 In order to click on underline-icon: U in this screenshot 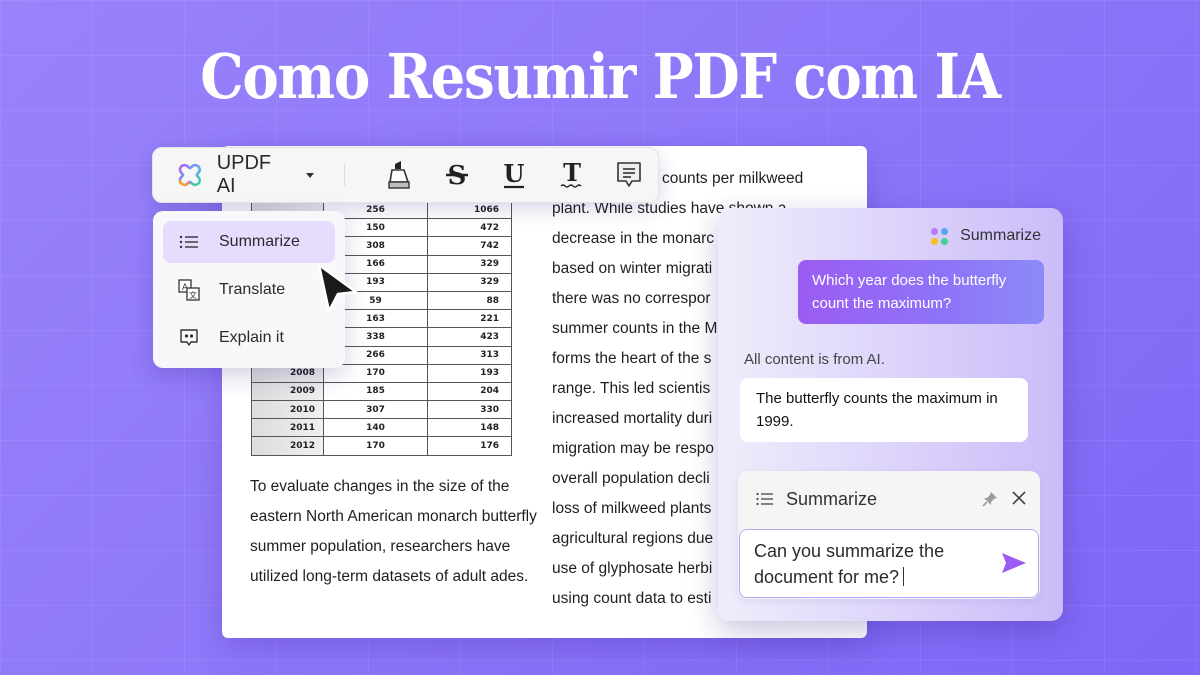, I will do `click(514, 174)`.